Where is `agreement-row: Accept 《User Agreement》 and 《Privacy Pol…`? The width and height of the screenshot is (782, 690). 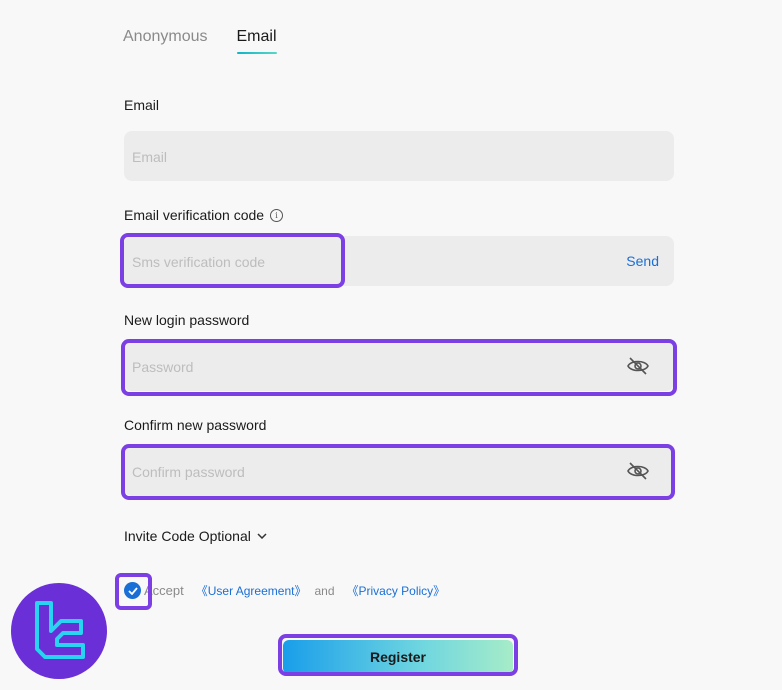 agreement-row: Accept 《User Agreement》 and 《Privacy Pol… is located at coordinates (284, 590).